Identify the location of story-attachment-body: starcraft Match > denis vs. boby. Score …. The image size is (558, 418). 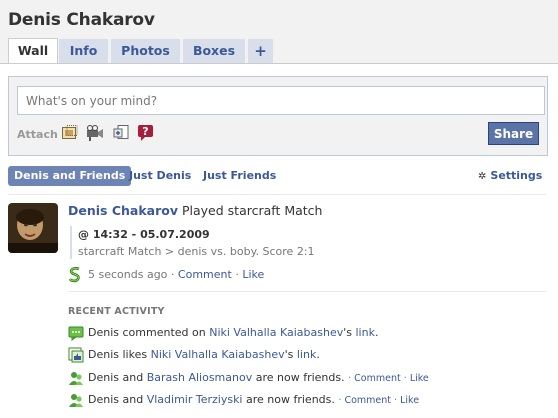
(196, 251).